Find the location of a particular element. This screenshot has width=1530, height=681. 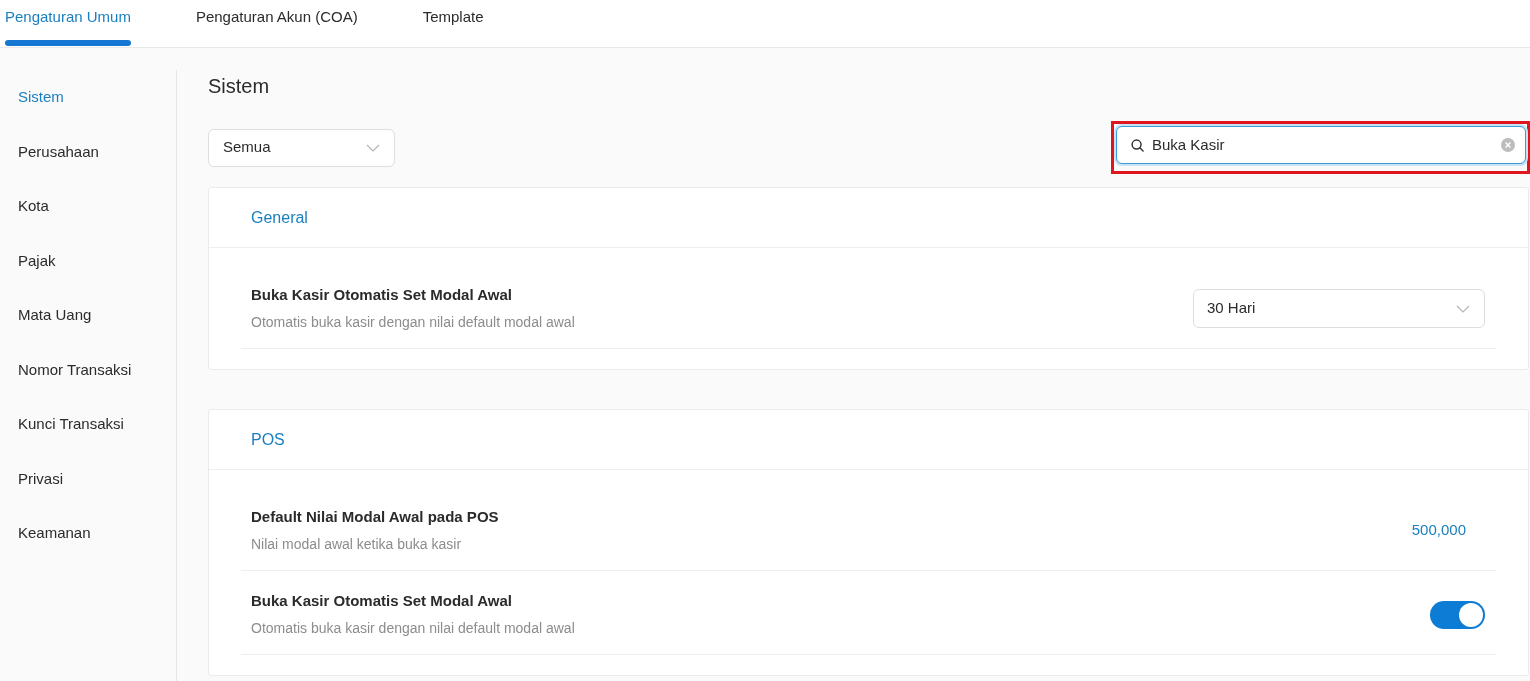

page-title: Sistem is located at coordinates (239, 86).